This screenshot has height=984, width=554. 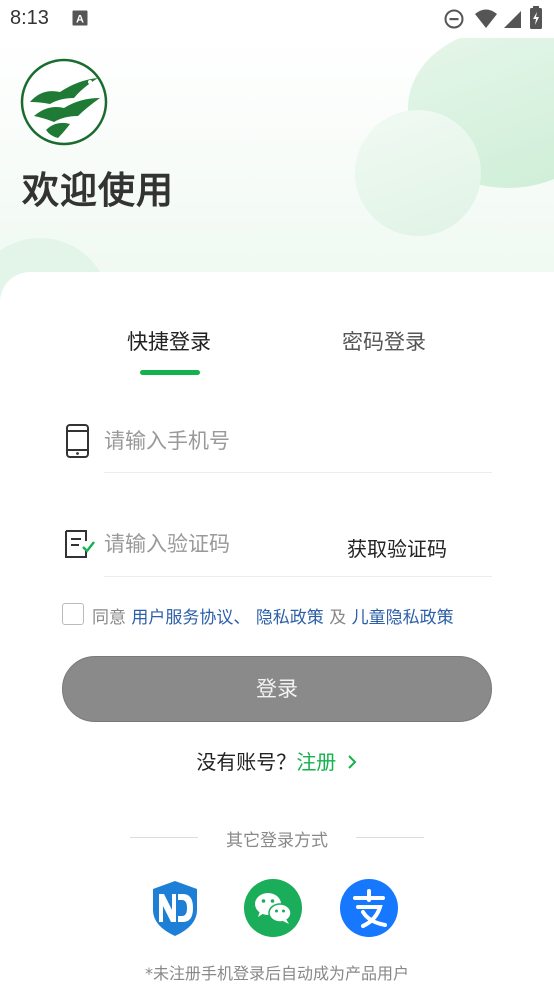 What do you see at coordinates (512, 19) in the screenshot?
I see `cell-signal-icon` at bounding box center [512, 19].